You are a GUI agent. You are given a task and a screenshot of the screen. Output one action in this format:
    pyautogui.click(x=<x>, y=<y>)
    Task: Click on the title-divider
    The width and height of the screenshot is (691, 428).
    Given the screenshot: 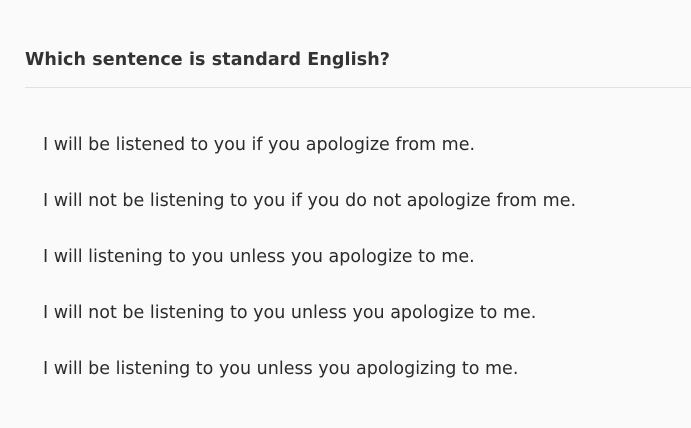 What is the action you would take?
    pyautogui.click(x=358, y=87)
    